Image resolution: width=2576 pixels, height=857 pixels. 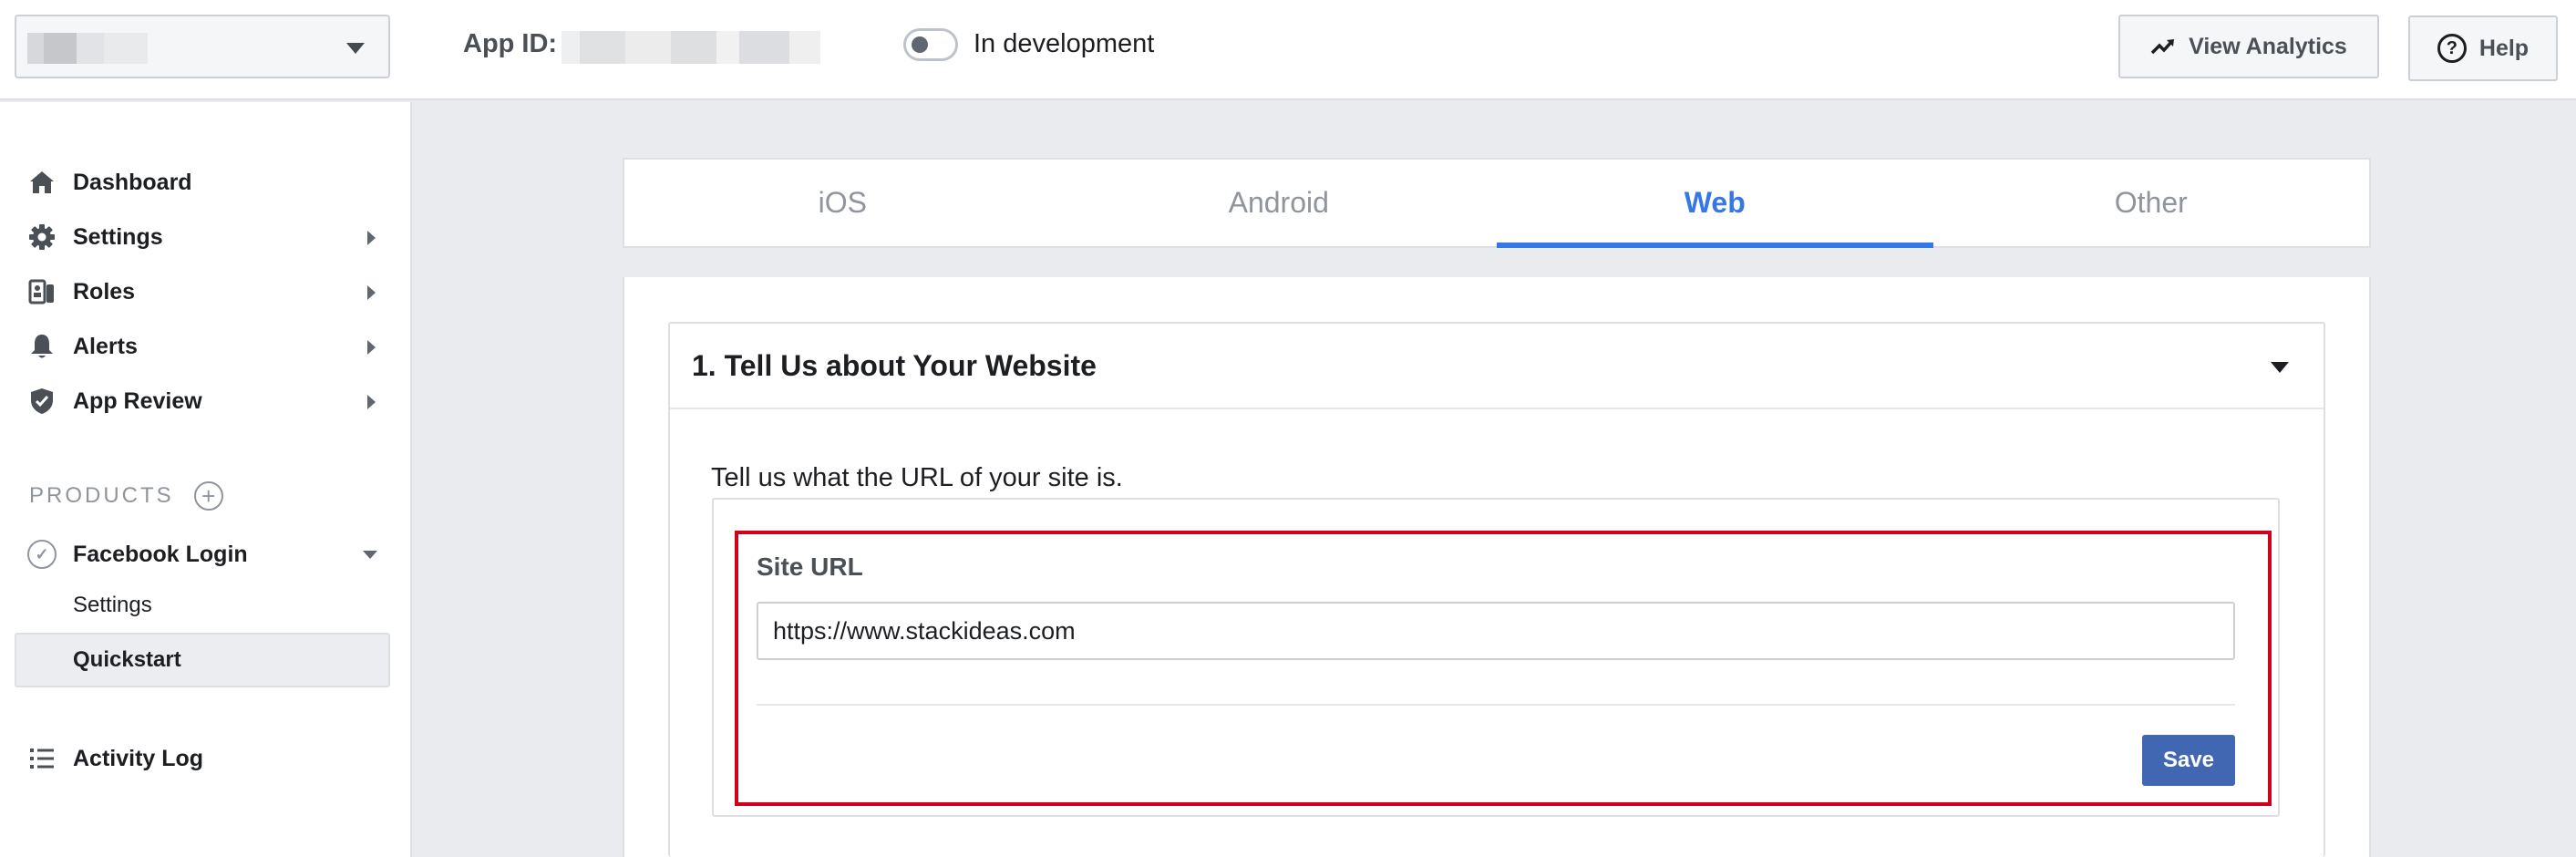 I want to click on redacted-app-id, so click(x=691, y=48).